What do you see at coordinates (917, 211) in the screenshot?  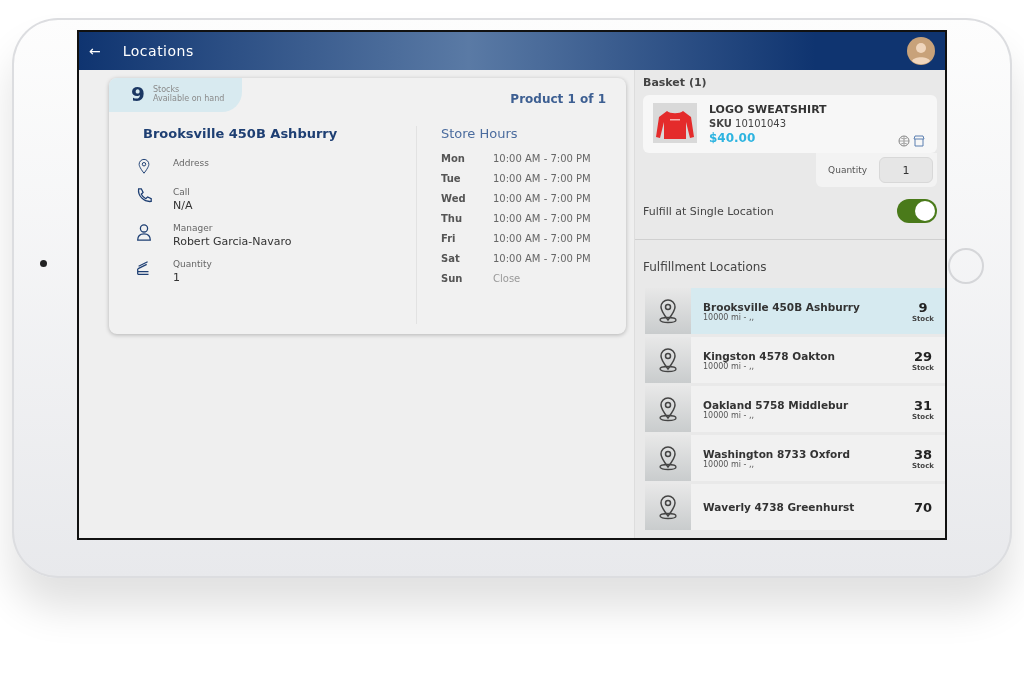 I see `single-location-toggle` at bounding box center [917, 211].